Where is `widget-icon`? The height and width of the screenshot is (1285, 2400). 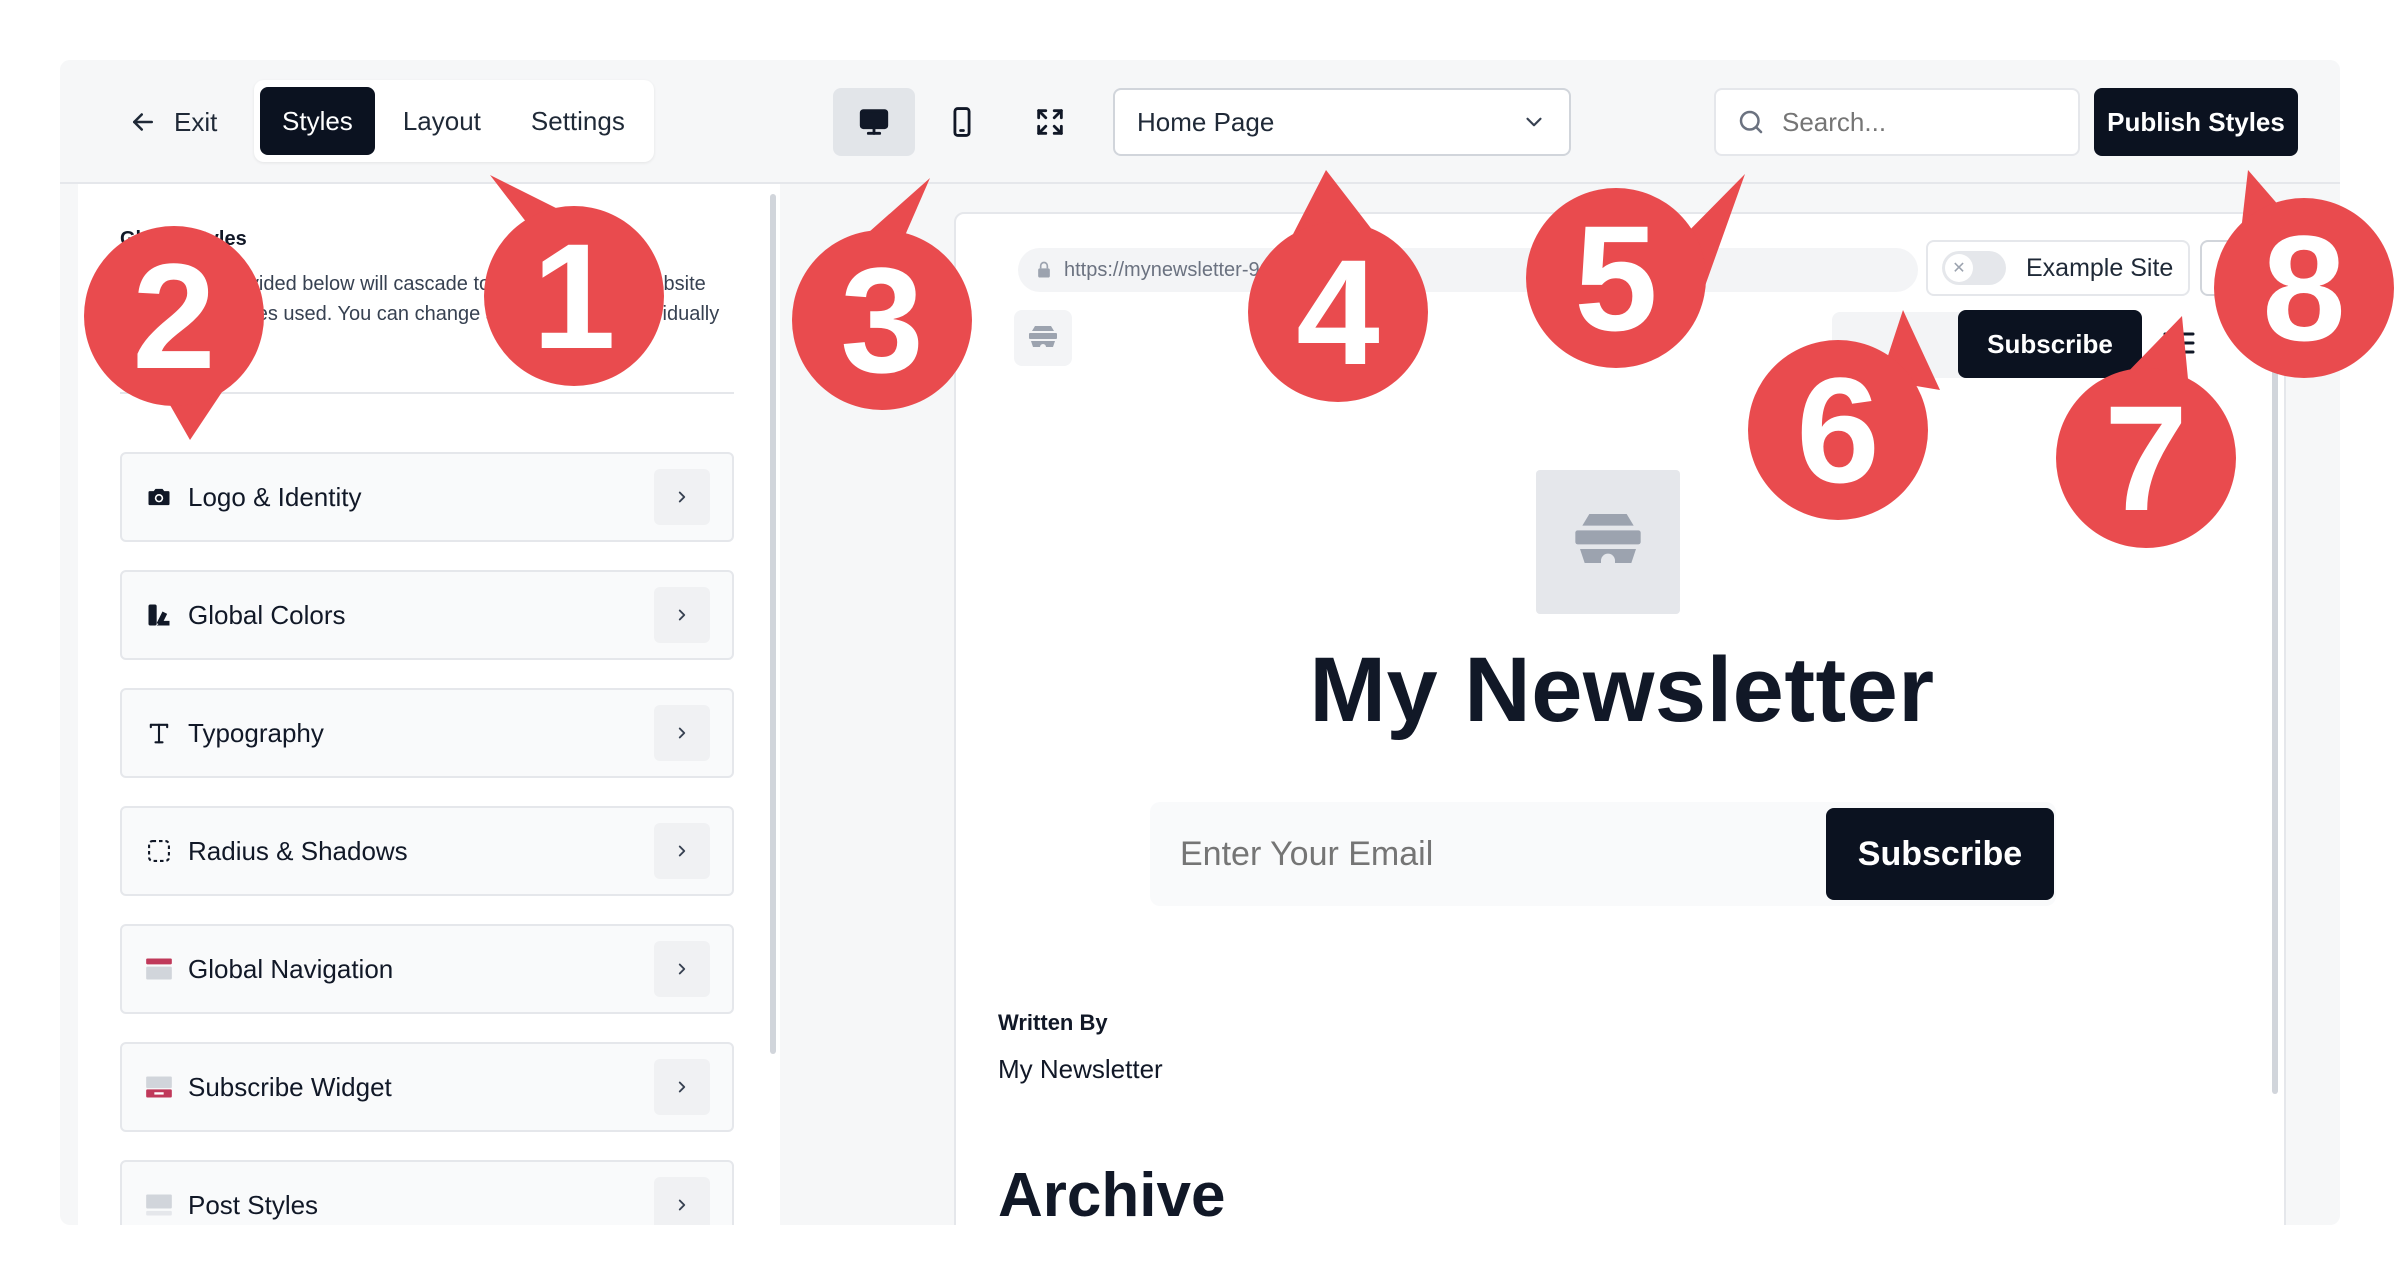 widget-icon is located at coordinates (159, 1087).